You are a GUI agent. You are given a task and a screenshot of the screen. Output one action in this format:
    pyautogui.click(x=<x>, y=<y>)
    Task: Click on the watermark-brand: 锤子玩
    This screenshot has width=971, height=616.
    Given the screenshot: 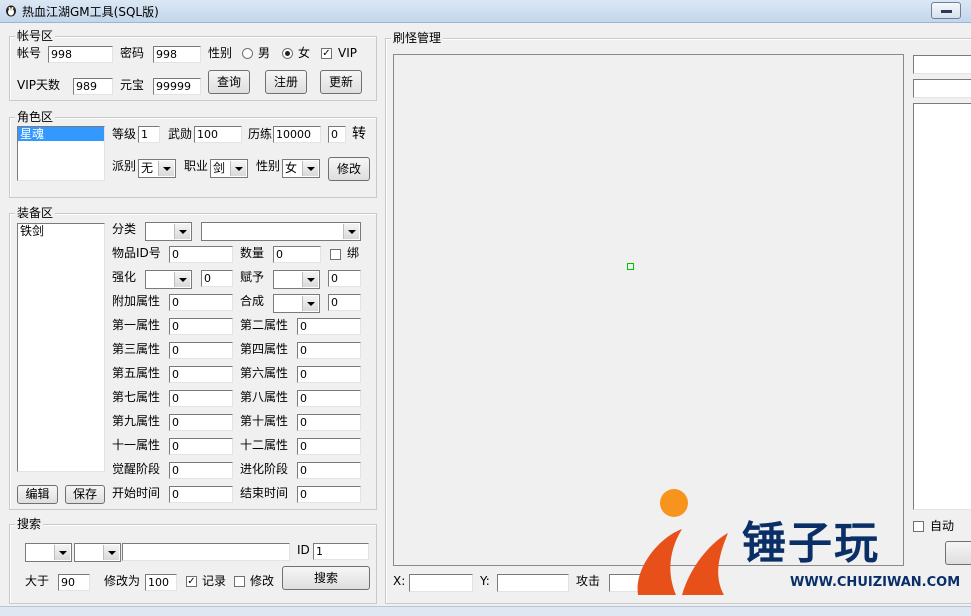 What is the action you would take?
    pyautogui.click(x=811, y=543)
    